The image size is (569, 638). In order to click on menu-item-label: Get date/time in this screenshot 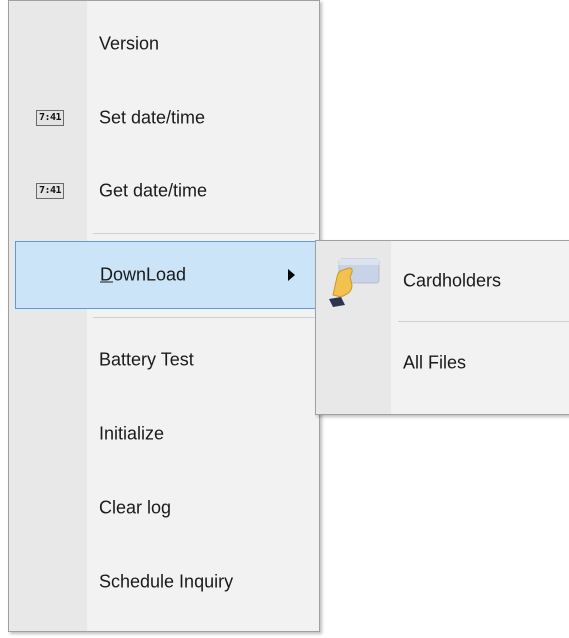, I will do `click(153, 190)`.